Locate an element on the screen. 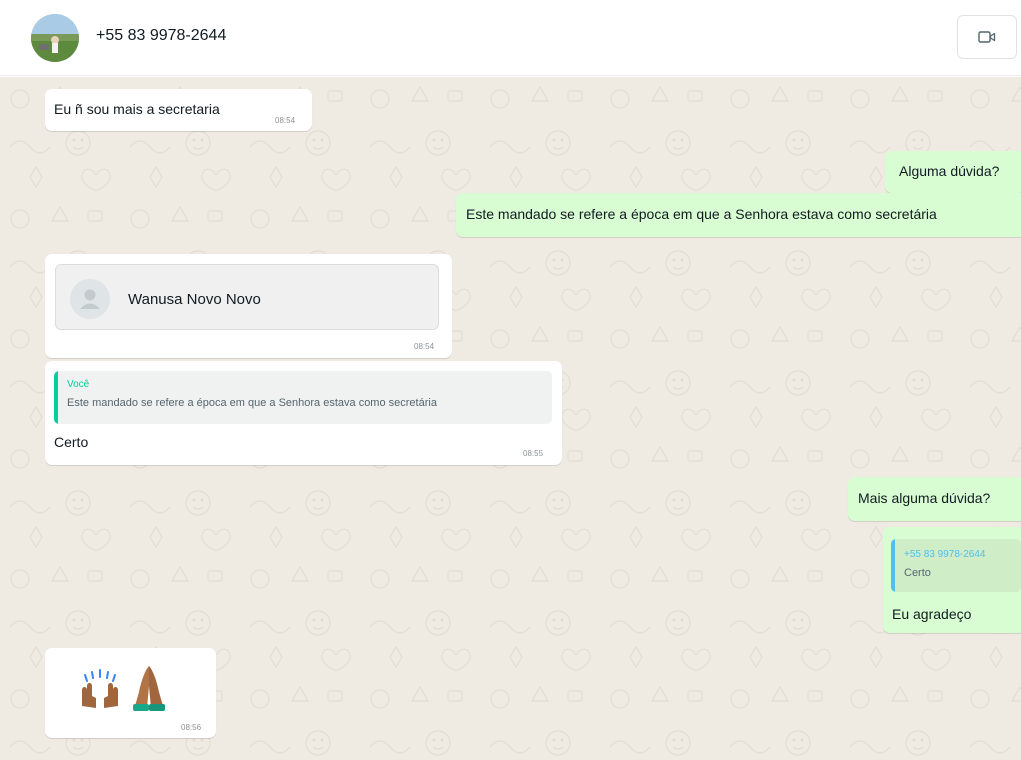 The image size is (1021, 760). message-text: Alguma dúvida? is located at coordinates (949, 171).